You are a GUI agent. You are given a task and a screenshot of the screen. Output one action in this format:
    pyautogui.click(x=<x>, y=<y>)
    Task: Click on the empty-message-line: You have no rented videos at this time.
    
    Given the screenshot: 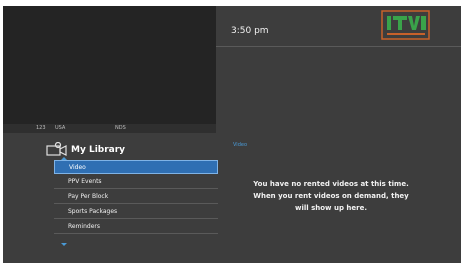 What is the action you would take?
    pyautogui.click(x=331, y=184)
    